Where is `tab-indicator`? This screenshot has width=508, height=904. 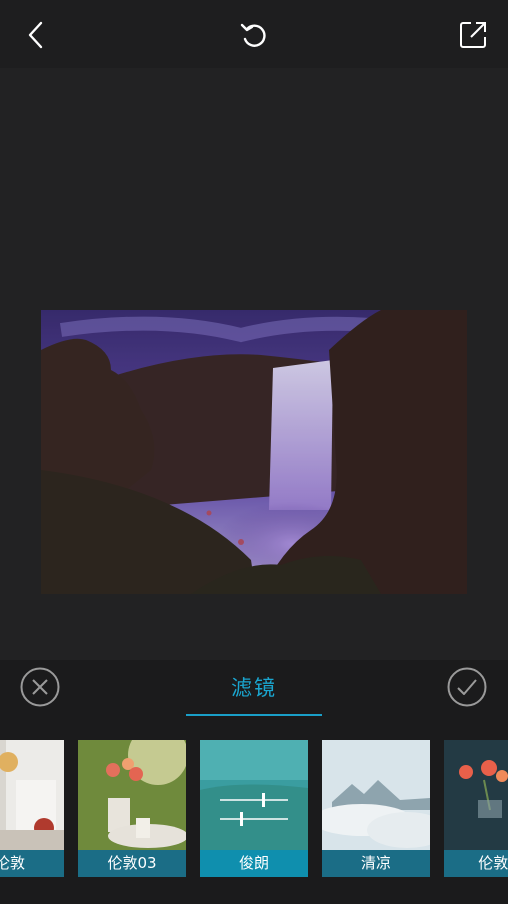
tab-indicator is located at coordinates (254, 715).